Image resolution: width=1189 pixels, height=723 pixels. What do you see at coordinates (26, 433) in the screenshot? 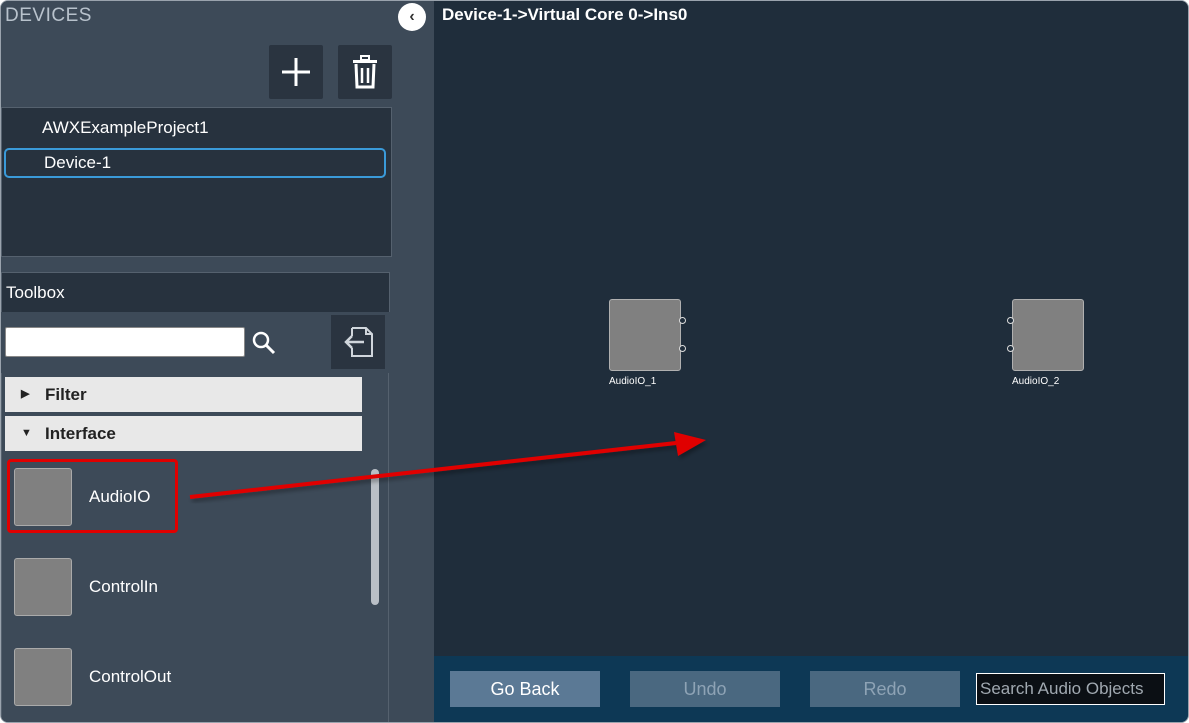
I see `collapse-arrow-icon: ▼` at bounding box center [26, 433].